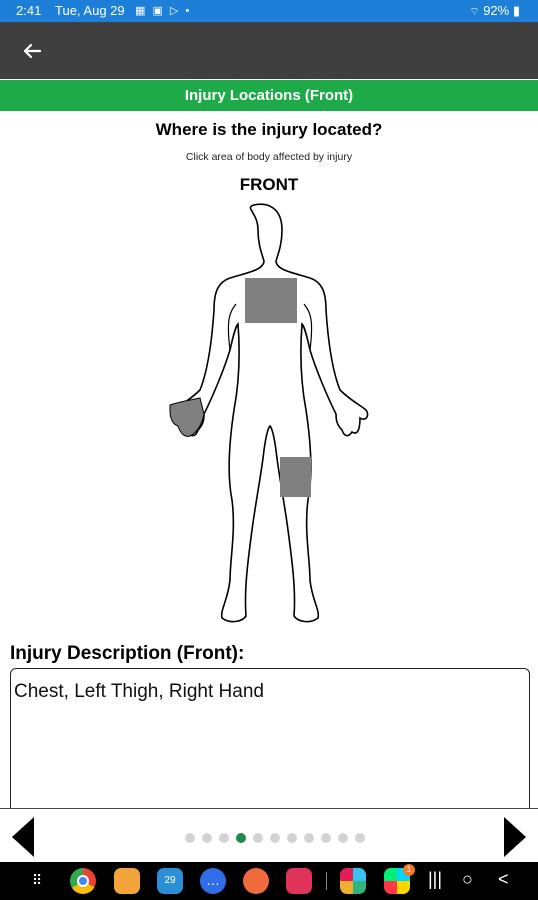 The width and height of the screenshot is (538, 900). I want to click on arrow-left-icon, so click(32, 51).